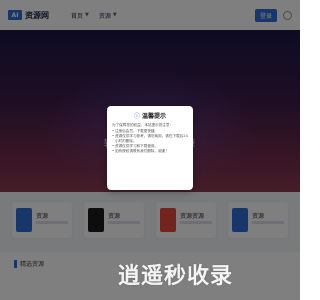 The image size is (320, 300). I want to click on notice-item-text: 资源仅供学习参考，请勿商用，请在下载后24小时内删除。, so click(151, 138).